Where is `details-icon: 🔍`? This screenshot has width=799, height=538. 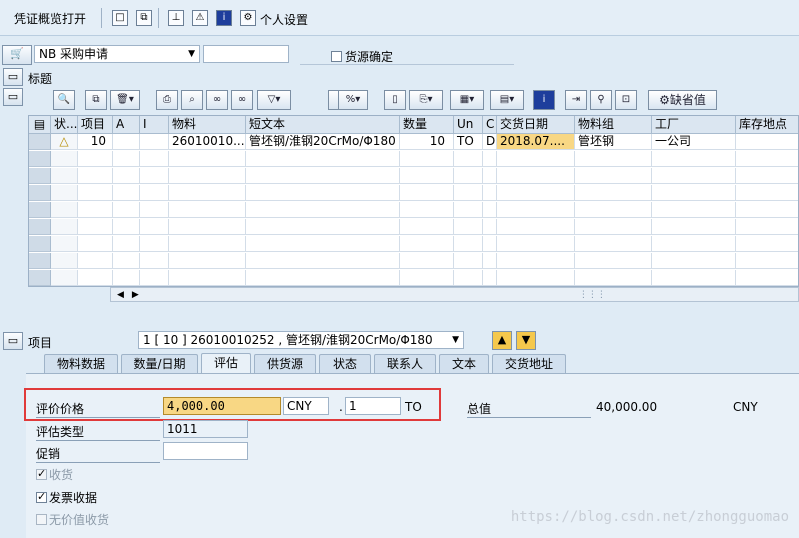
details-icon: 🔍 is located at coordinates (64, 100).